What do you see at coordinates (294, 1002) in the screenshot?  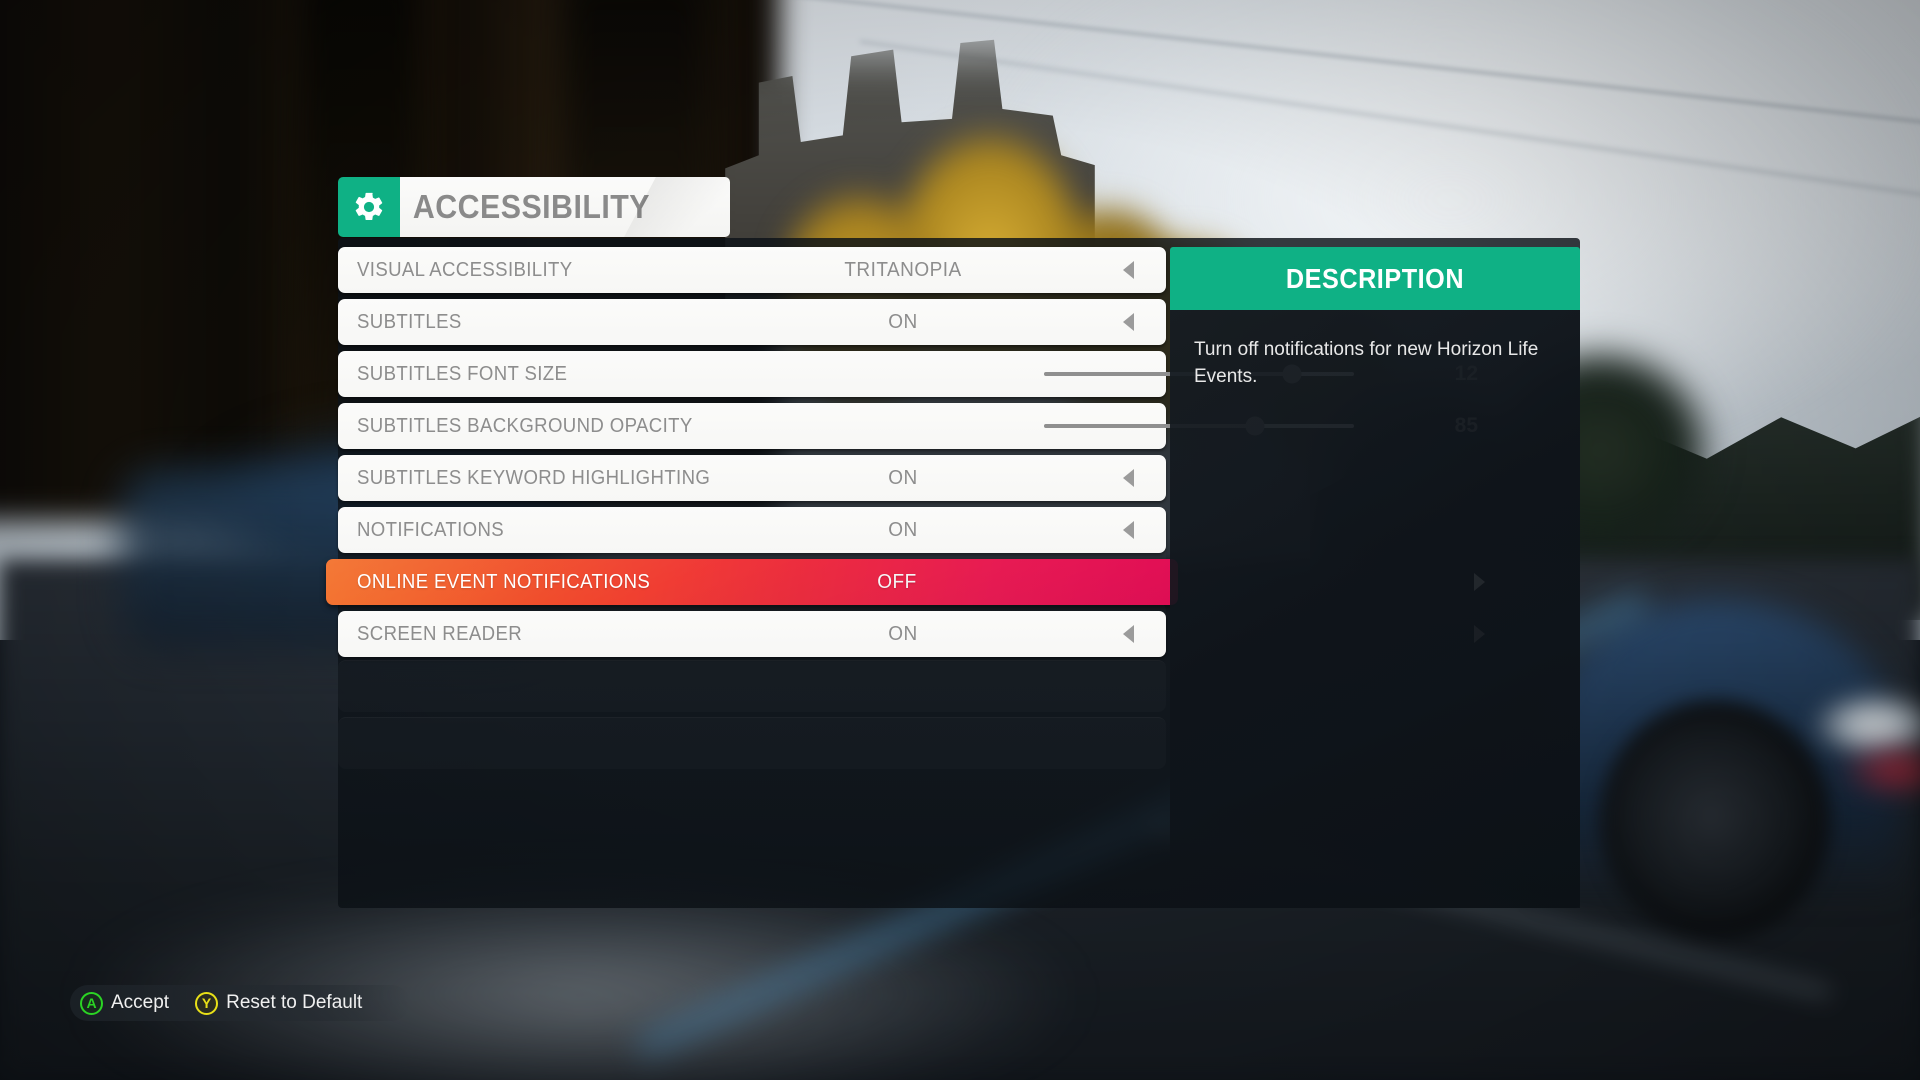 I see `button-prompt-label: Reset to Default` at bounding box center [294, 1002].